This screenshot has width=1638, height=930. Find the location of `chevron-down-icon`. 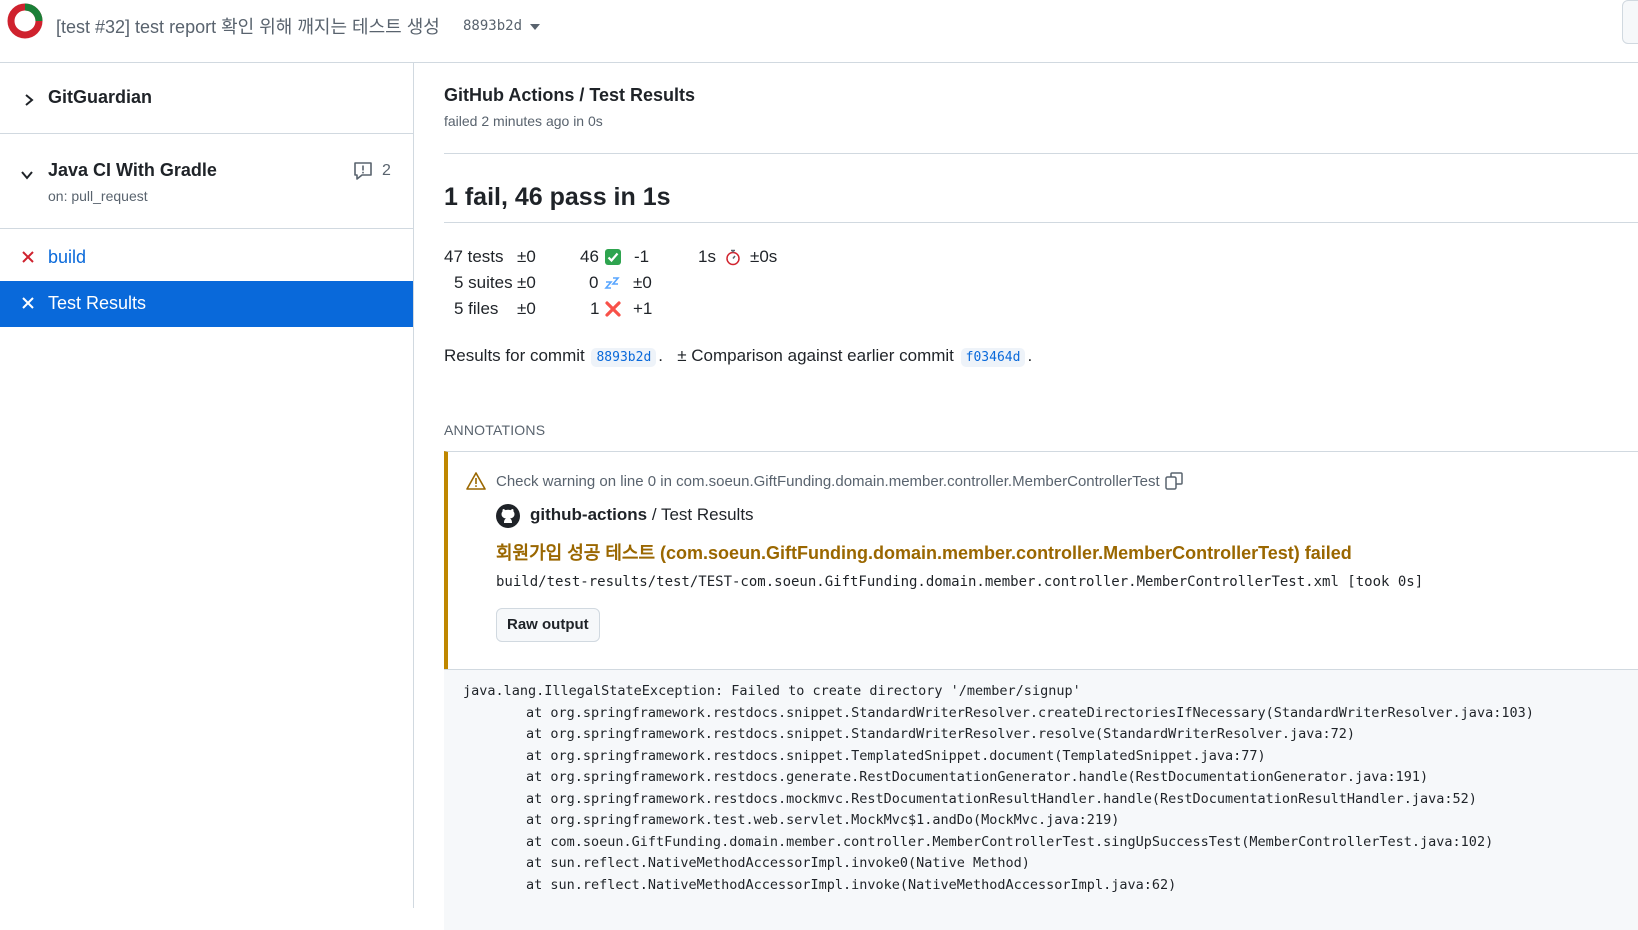

chevron-down-icon is located at coordinates (27, 175).